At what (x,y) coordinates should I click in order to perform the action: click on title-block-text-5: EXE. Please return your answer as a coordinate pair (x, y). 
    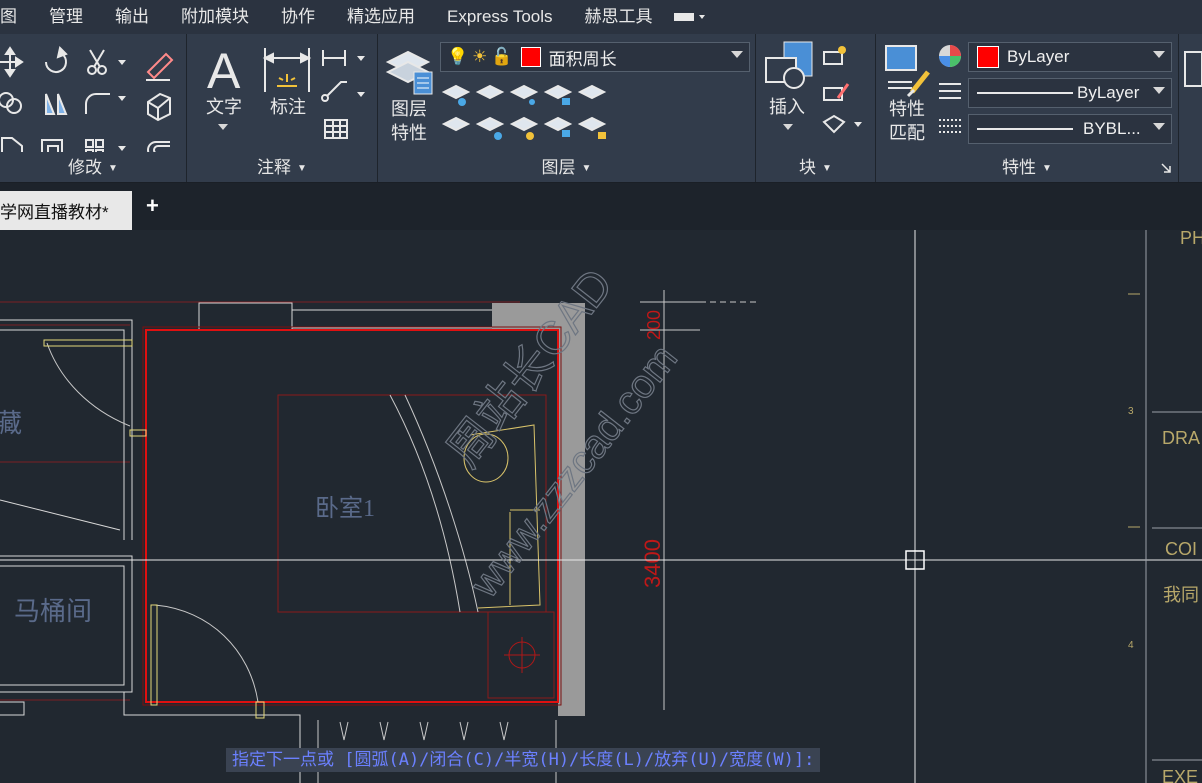
    Looking at the image, I should click on (1180, 775).